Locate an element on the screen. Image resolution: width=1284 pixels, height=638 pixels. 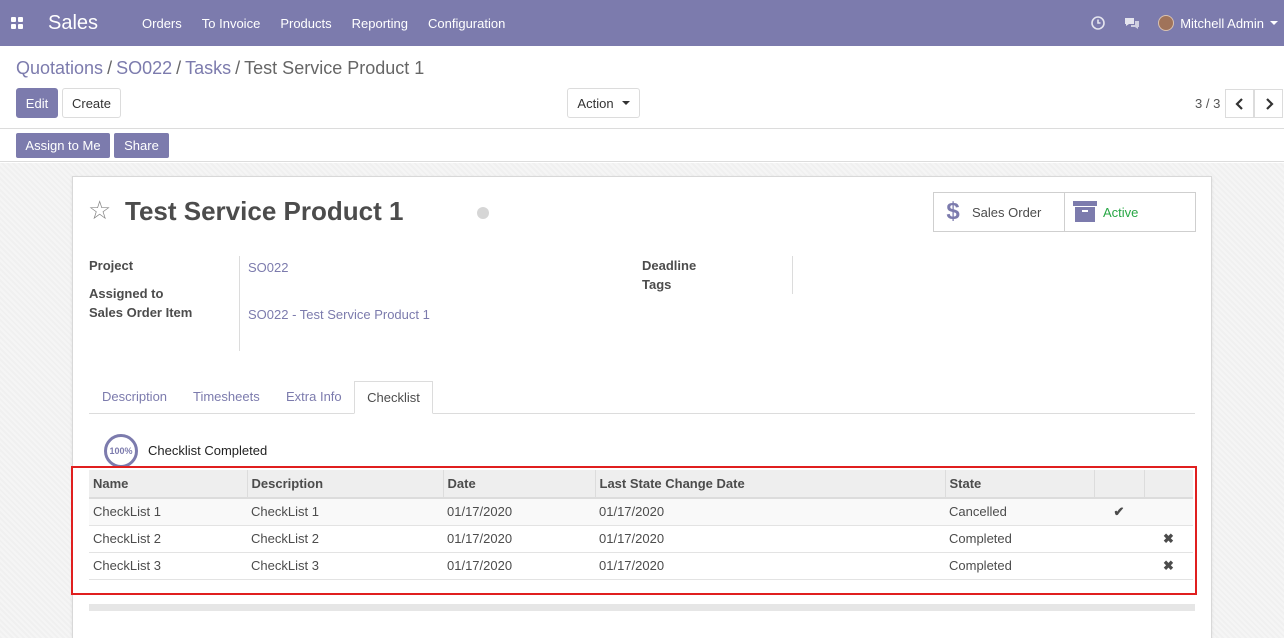
assign-to-me-button: Assign to Me is located at coordinates (63, 145).